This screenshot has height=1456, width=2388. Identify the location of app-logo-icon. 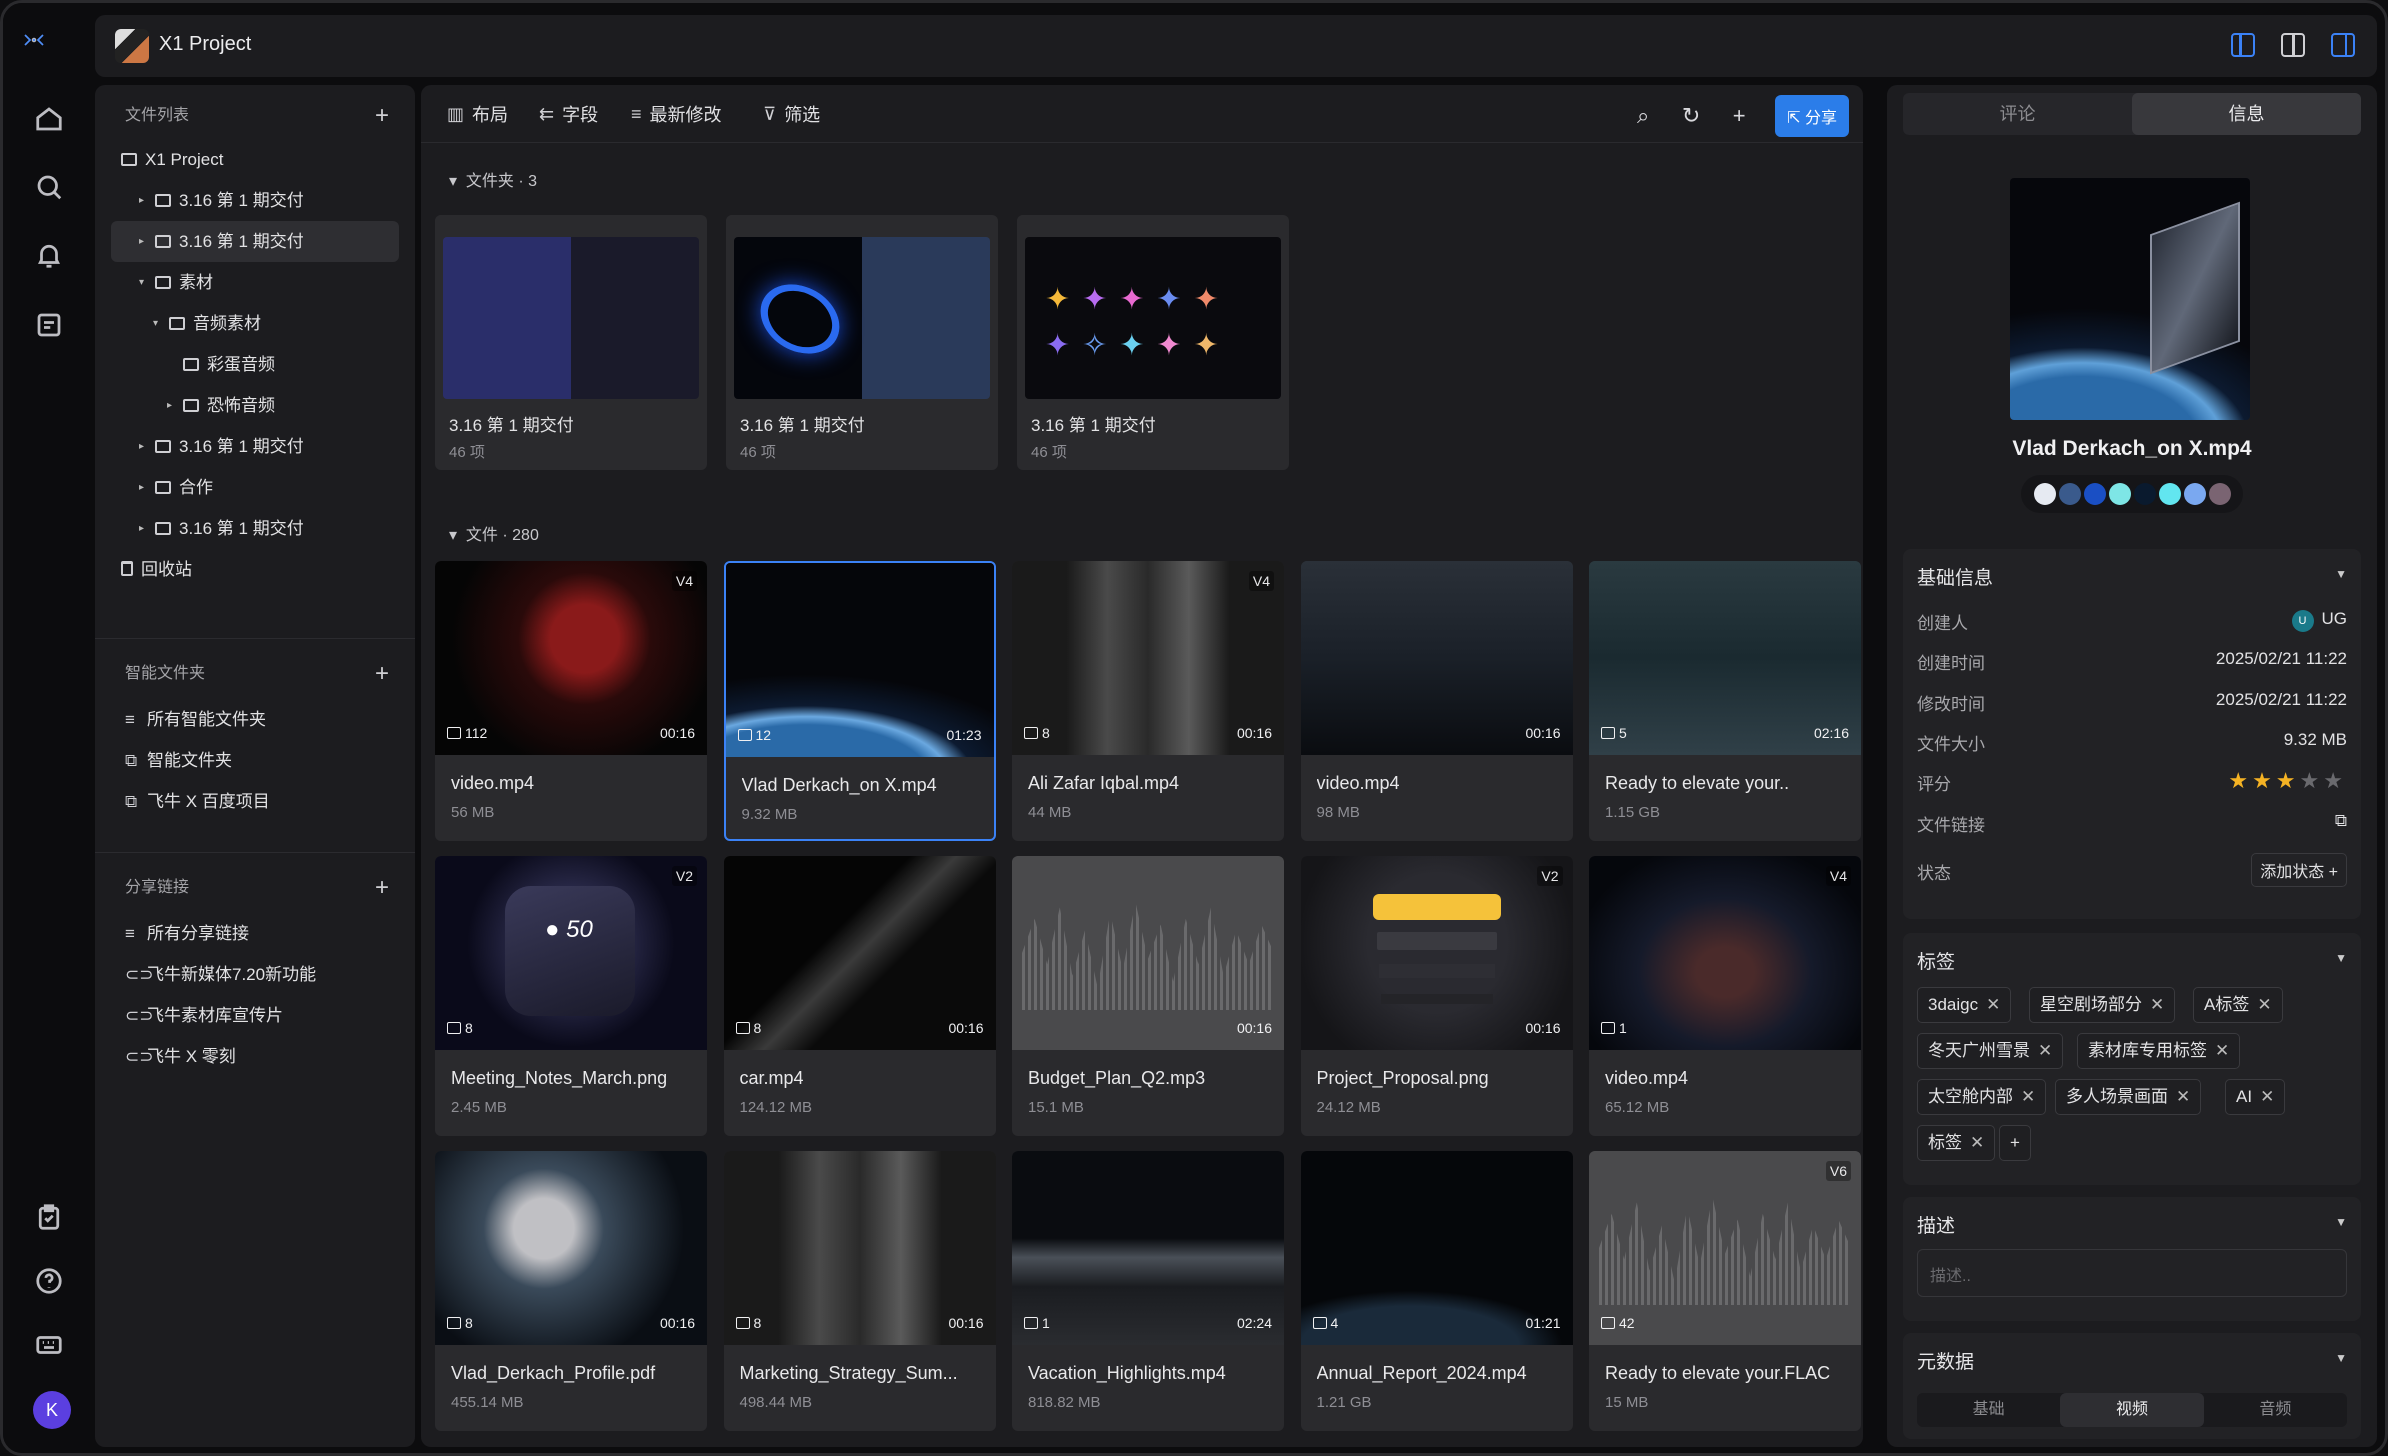
(34, 40).